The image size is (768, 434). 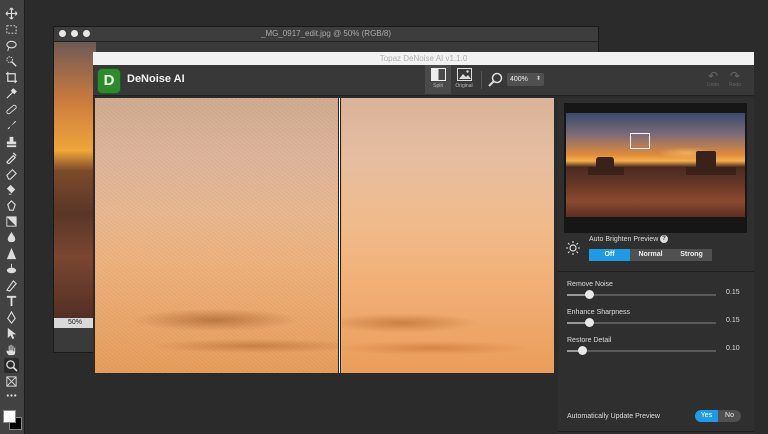 I want to click on app-name: DeNoise AI, so click(x=156, y=79).